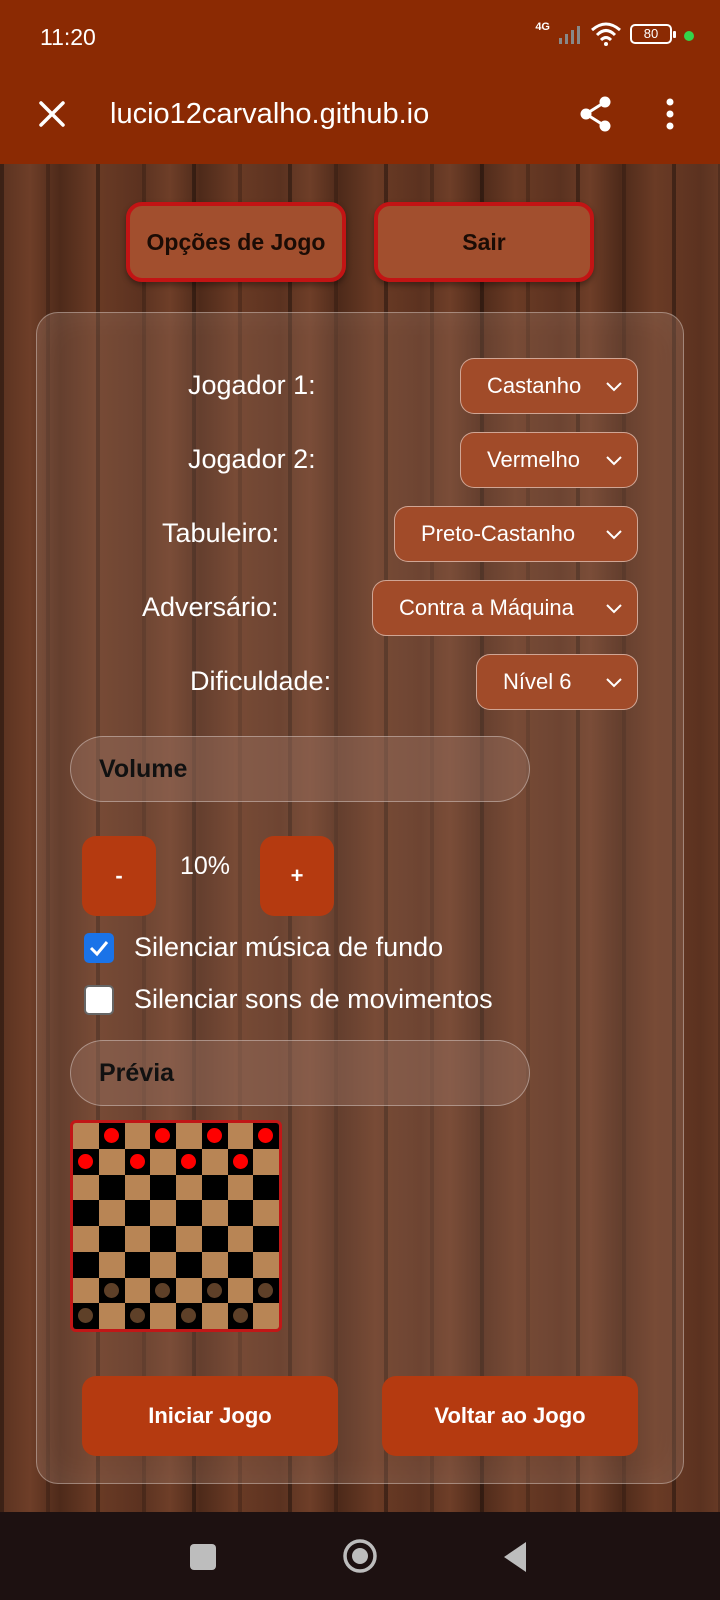 Image resolution: width=720 pixels, height=1600 pixels. I want to click on opponent-select: Contra a Máquina, so click(505, 608).